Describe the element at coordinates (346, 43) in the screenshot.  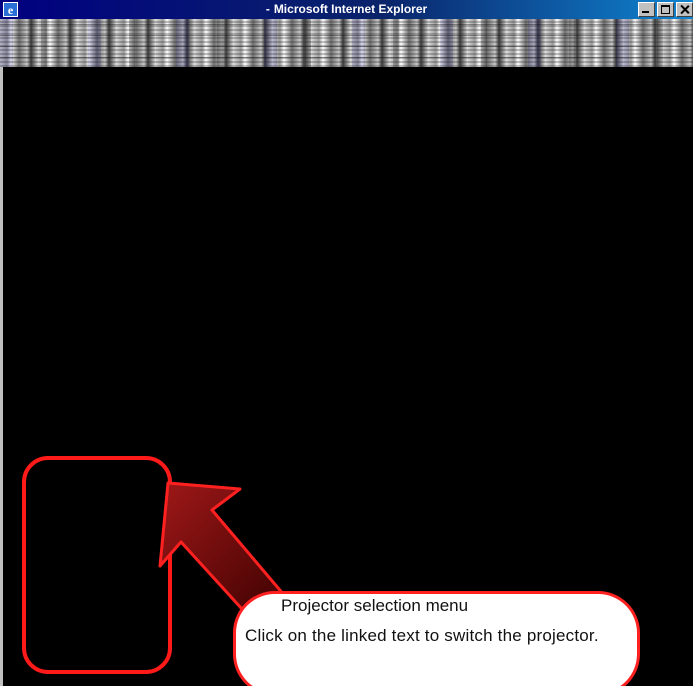
I see `toolbar-distortion` at that location.